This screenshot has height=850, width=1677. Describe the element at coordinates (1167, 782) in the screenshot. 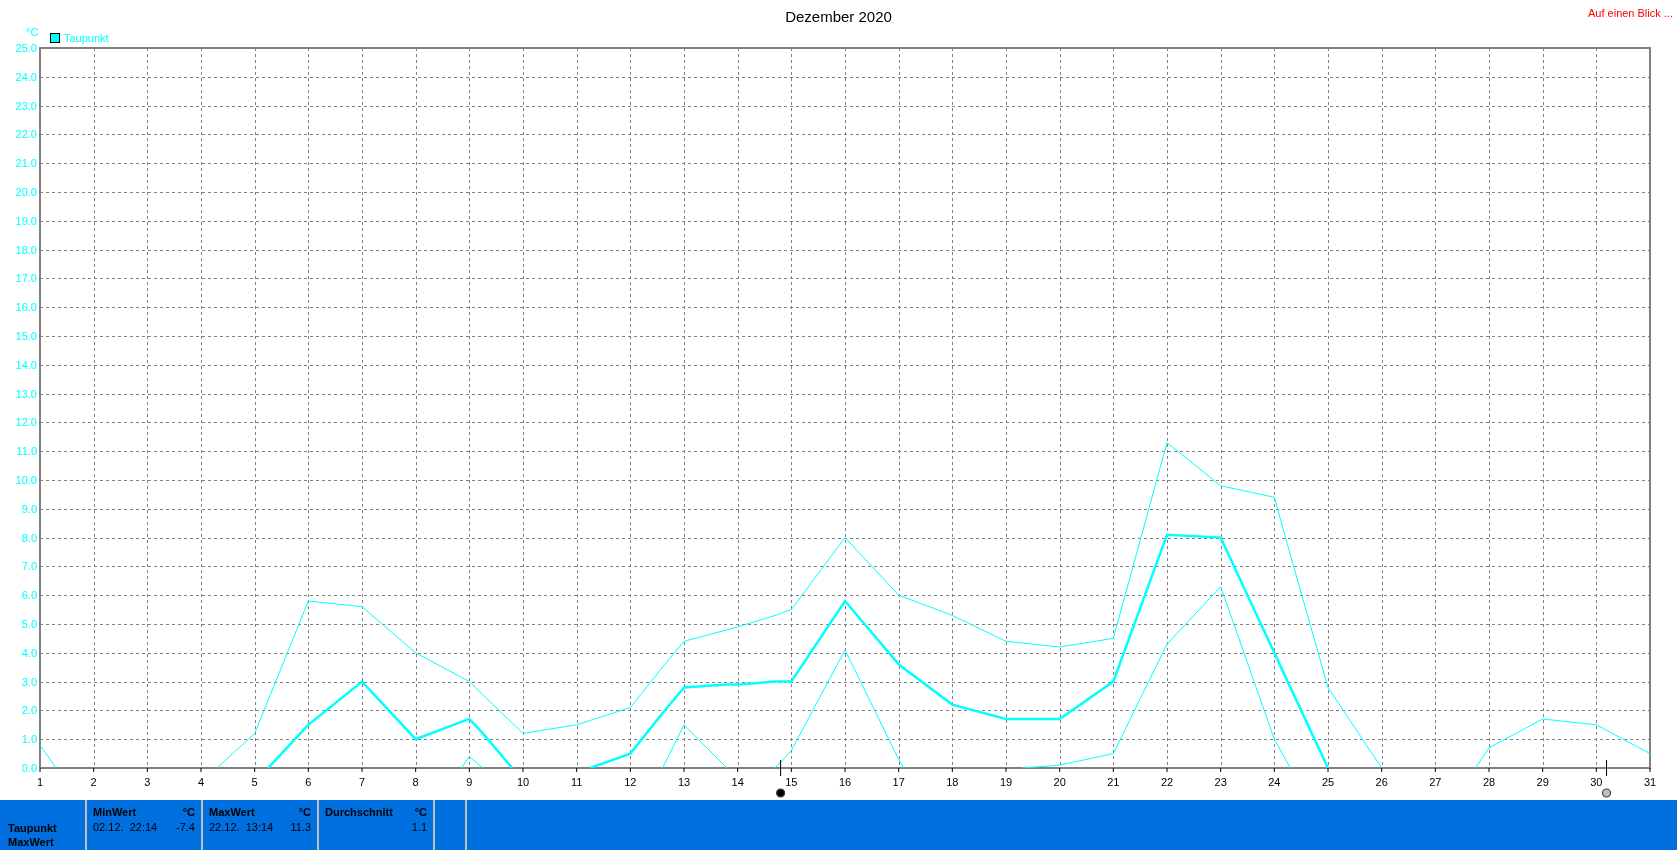

I see `x-tick-label: 22` at that location.